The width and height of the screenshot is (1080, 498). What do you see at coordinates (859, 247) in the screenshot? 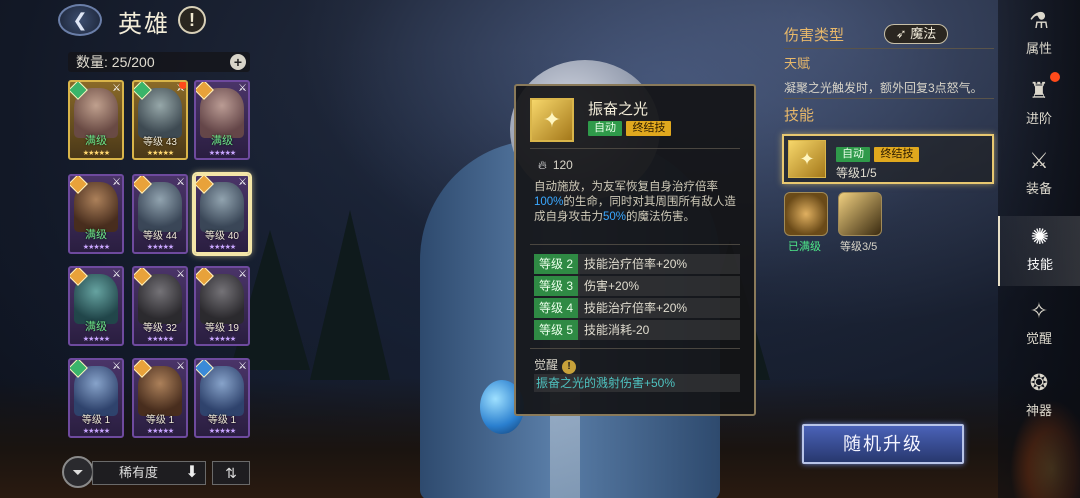
I see `passive-skill-2-caption: 等级3/5` at bounding box center [859, 247].